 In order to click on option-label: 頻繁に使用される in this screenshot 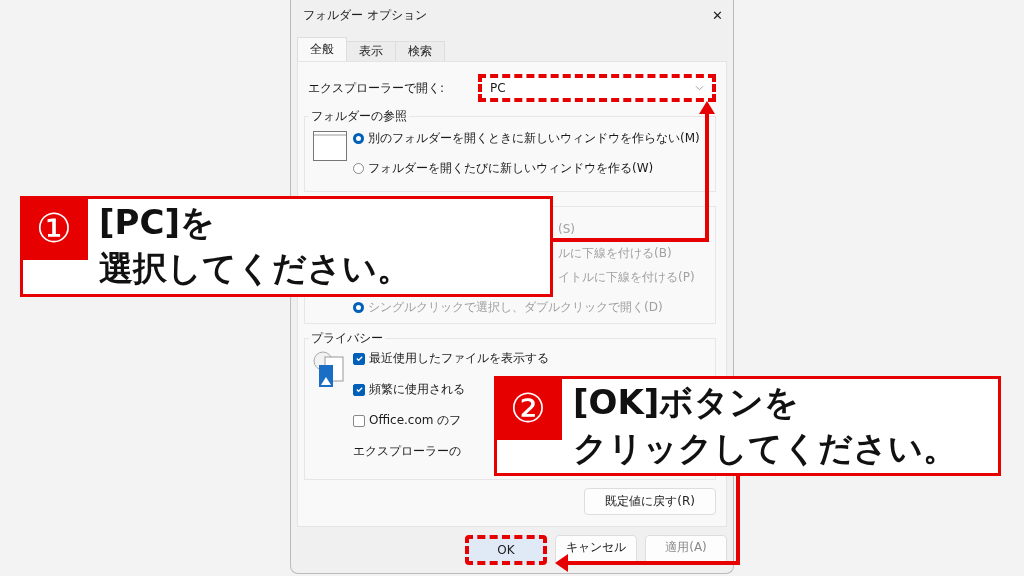, I will do `click(417, 389)`.